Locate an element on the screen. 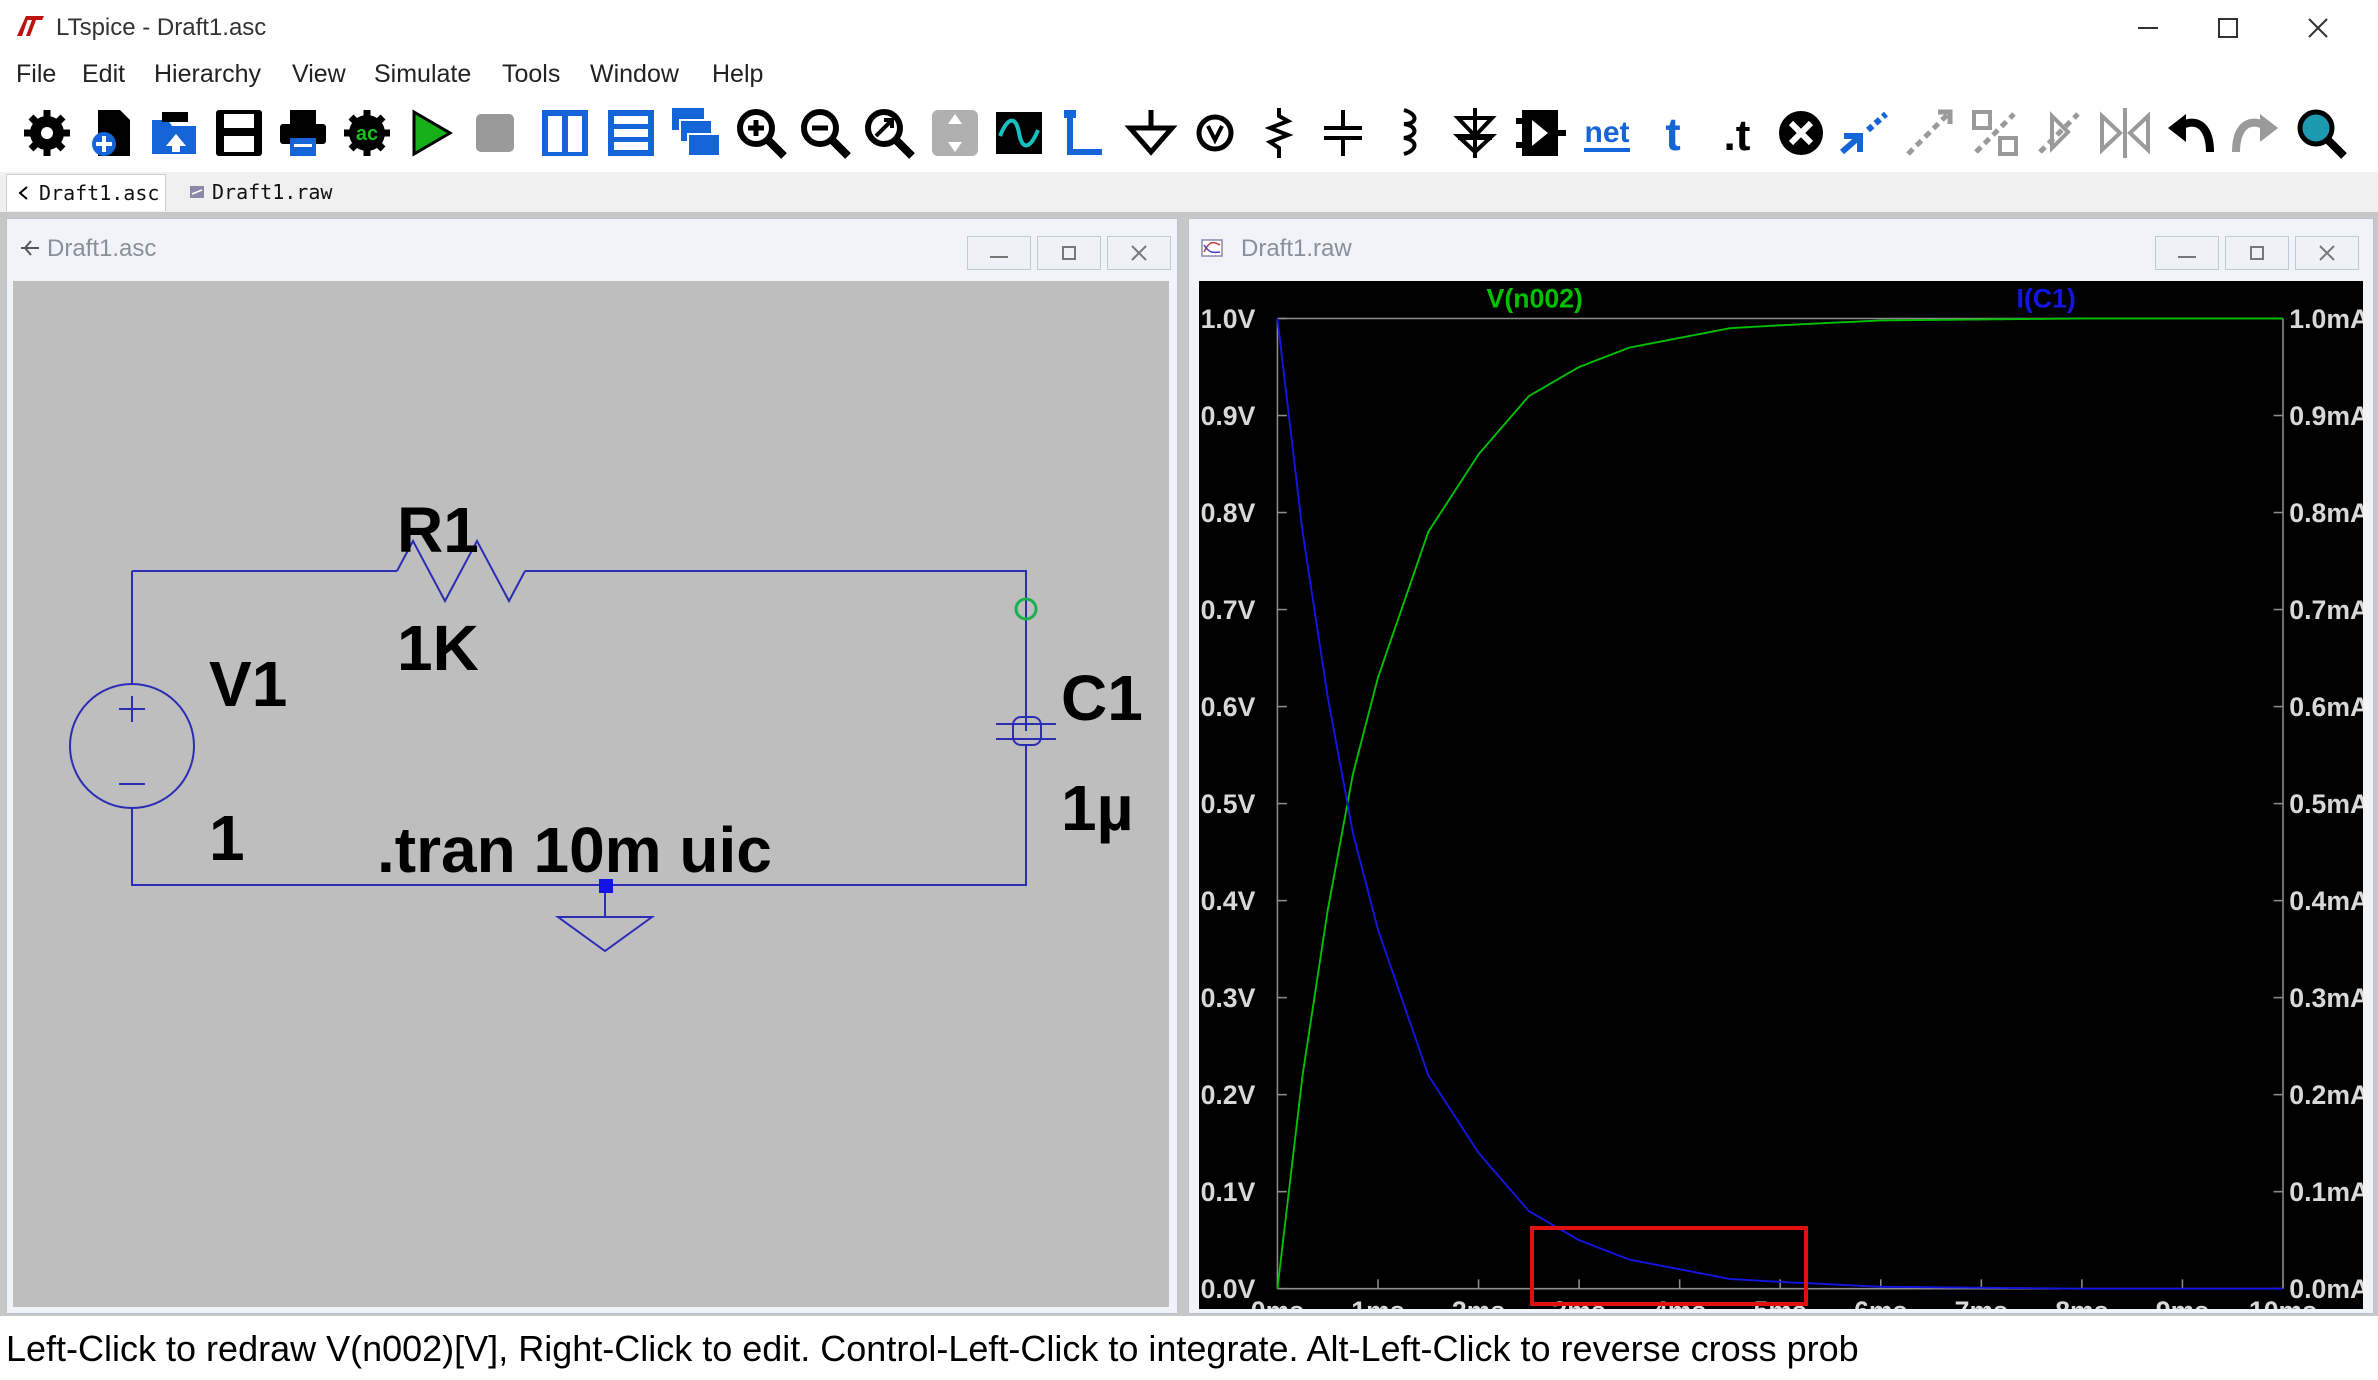  net-label-button: net is located at coordinates (1607, 133).